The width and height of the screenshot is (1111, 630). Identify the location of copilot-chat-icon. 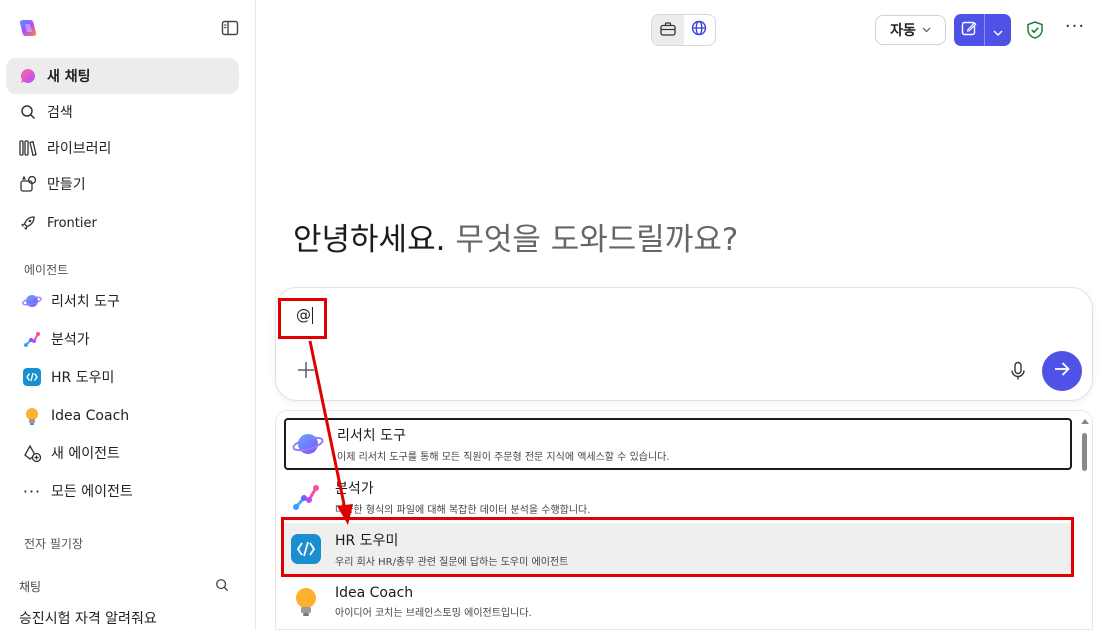
(28, 76).